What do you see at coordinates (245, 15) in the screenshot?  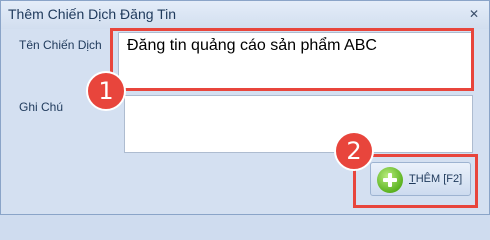 I see `title-bar: Thêm Chiến Dịch Đăng Tin ✕` at bounding box center [245, 15].